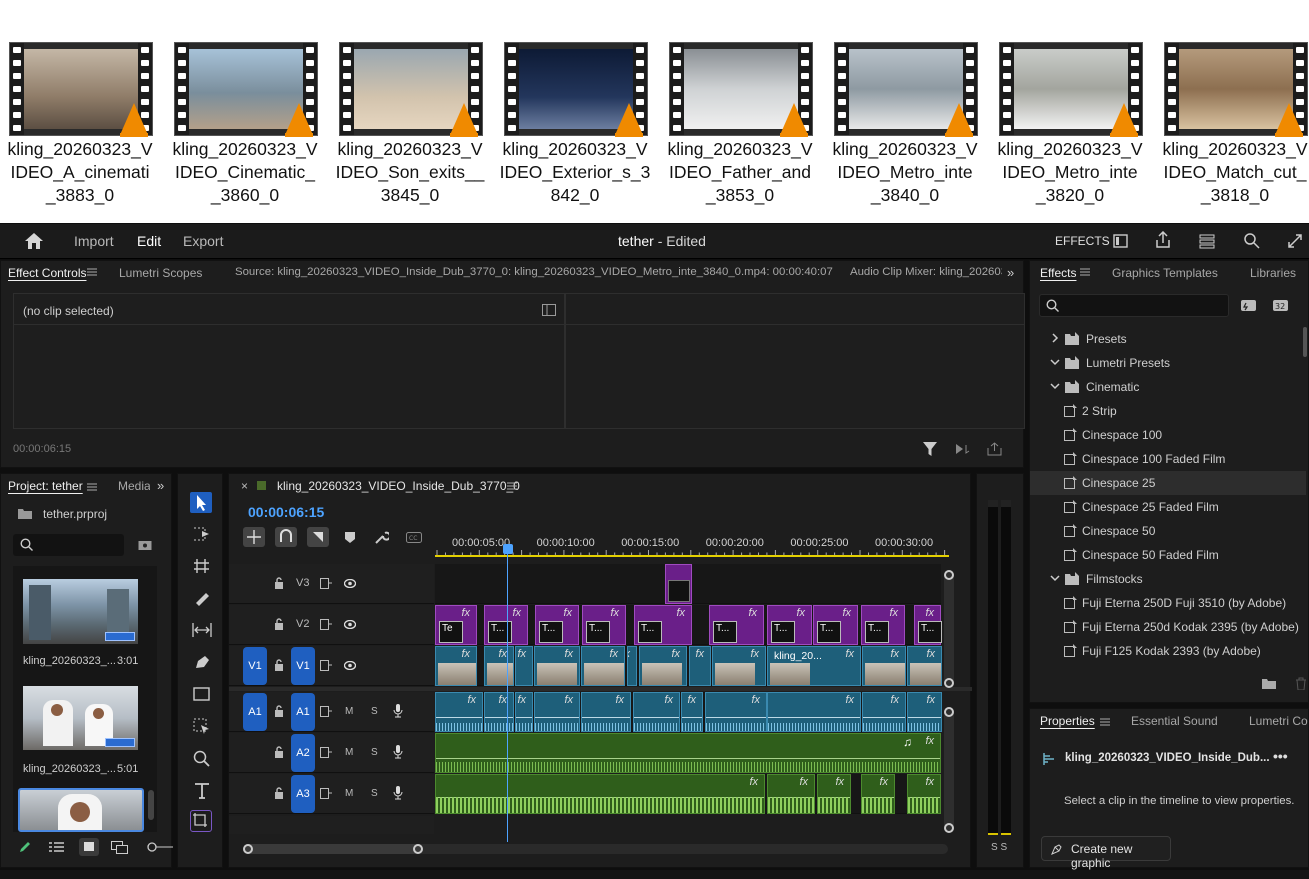 The image size is (1309, 879). Describe the element at coordinates (202, 534) in the screenshot. I see `track-select-tool` at that location.